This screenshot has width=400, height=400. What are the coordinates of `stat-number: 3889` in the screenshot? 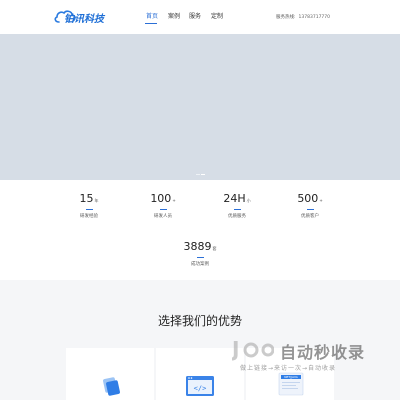 It's located at (197, 246).